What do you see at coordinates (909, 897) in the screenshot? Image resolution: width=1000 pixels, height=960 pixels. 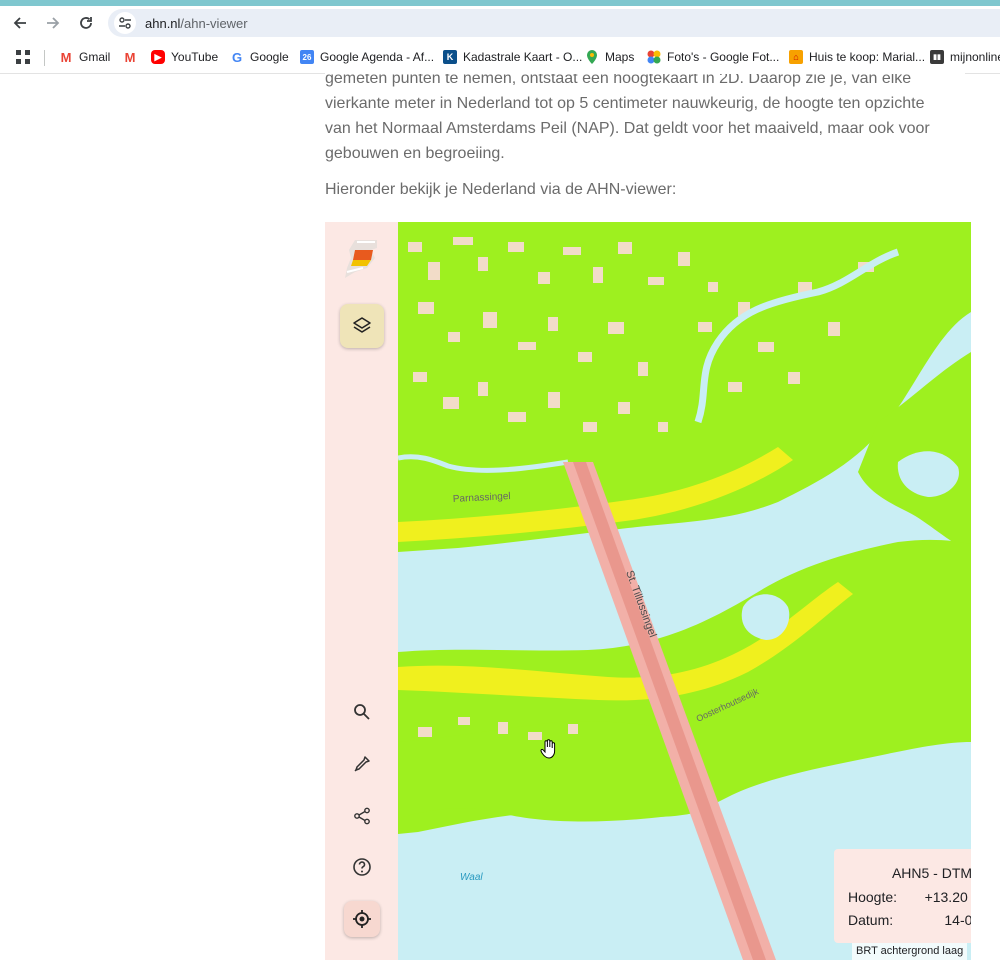 I see `info-height-row: Hoogte: +13.20 m NAP` at bounding box center [909, 897].